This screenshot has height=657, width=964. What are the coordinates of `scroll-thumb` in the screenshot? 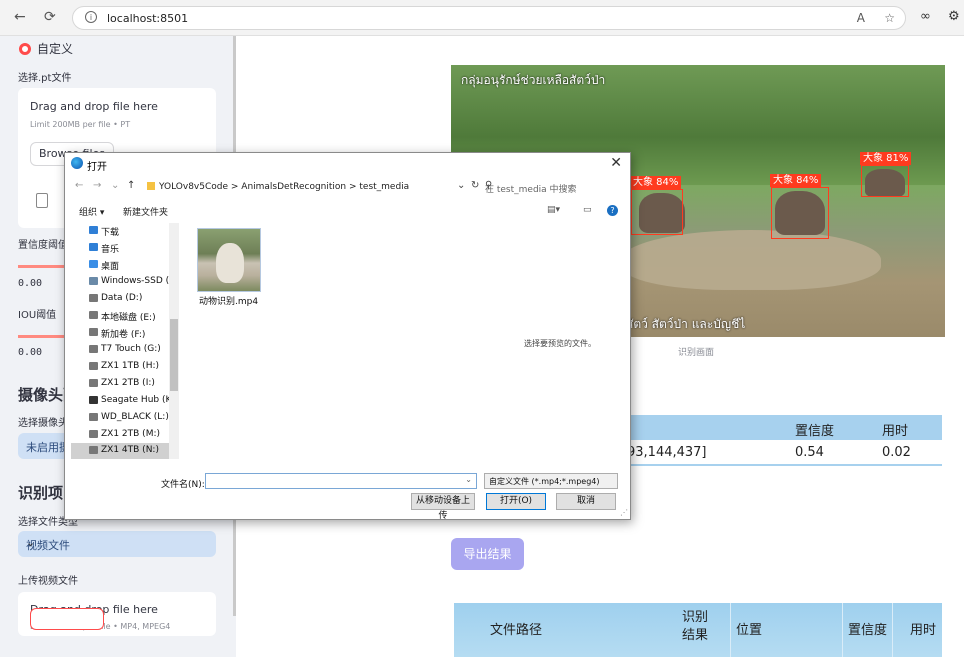 It's located at (174, 355).